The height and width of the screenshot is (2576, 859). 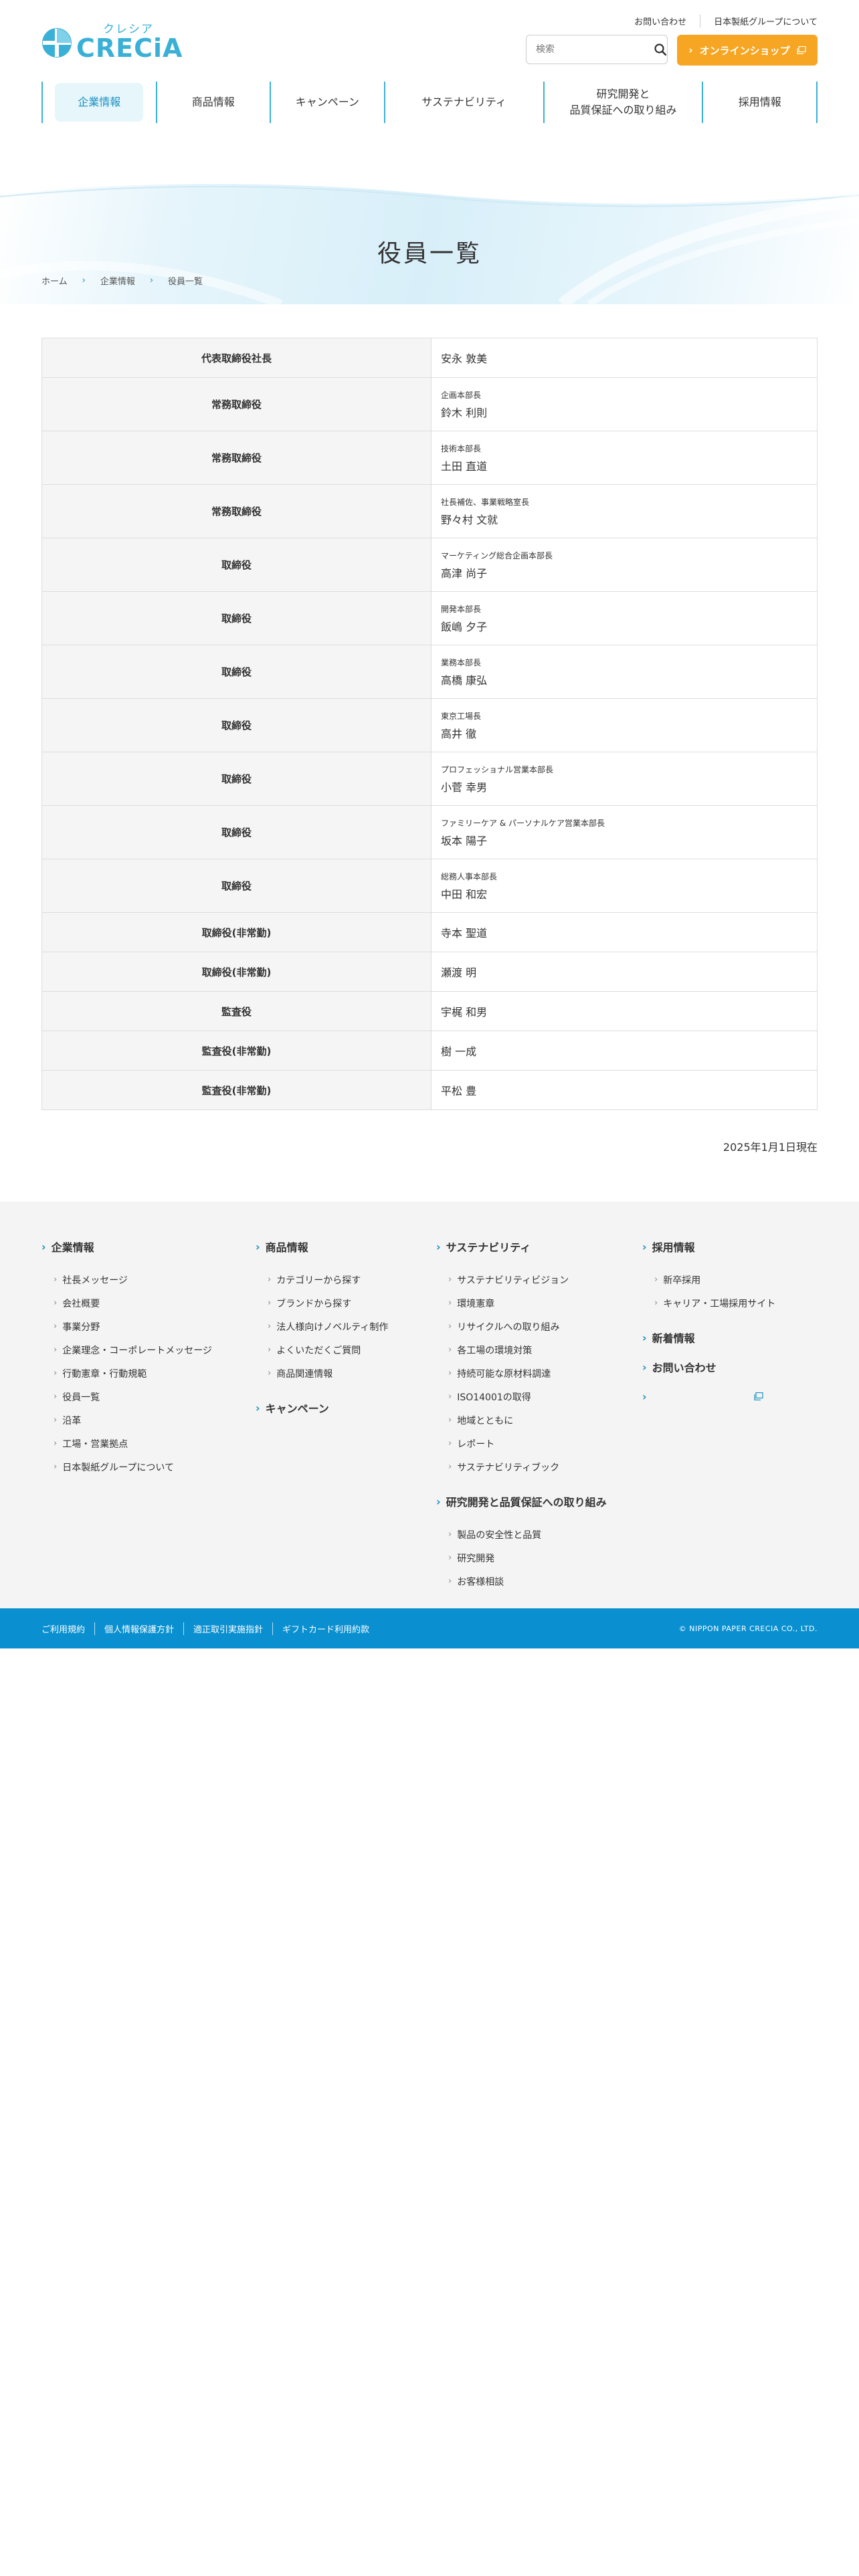 I want to click on site-logo: クレシア CRECiA, so click(x=112, y=42).